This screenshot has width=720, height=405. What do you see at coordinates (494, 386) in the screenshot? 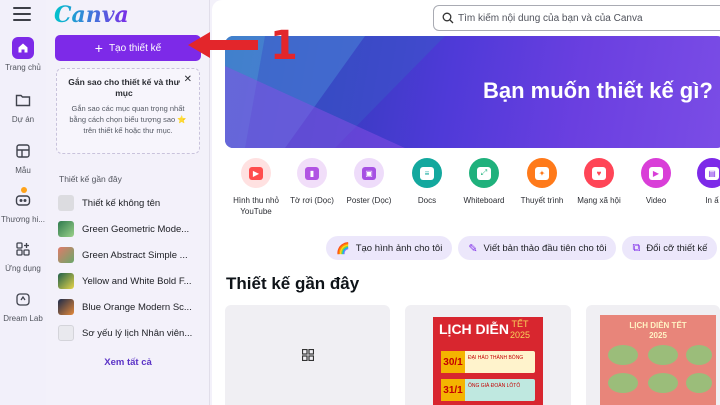
I see `row-text: ÔNG GIÀ ĐOÀN LÔTÔ` at bounding box center [494, 386].